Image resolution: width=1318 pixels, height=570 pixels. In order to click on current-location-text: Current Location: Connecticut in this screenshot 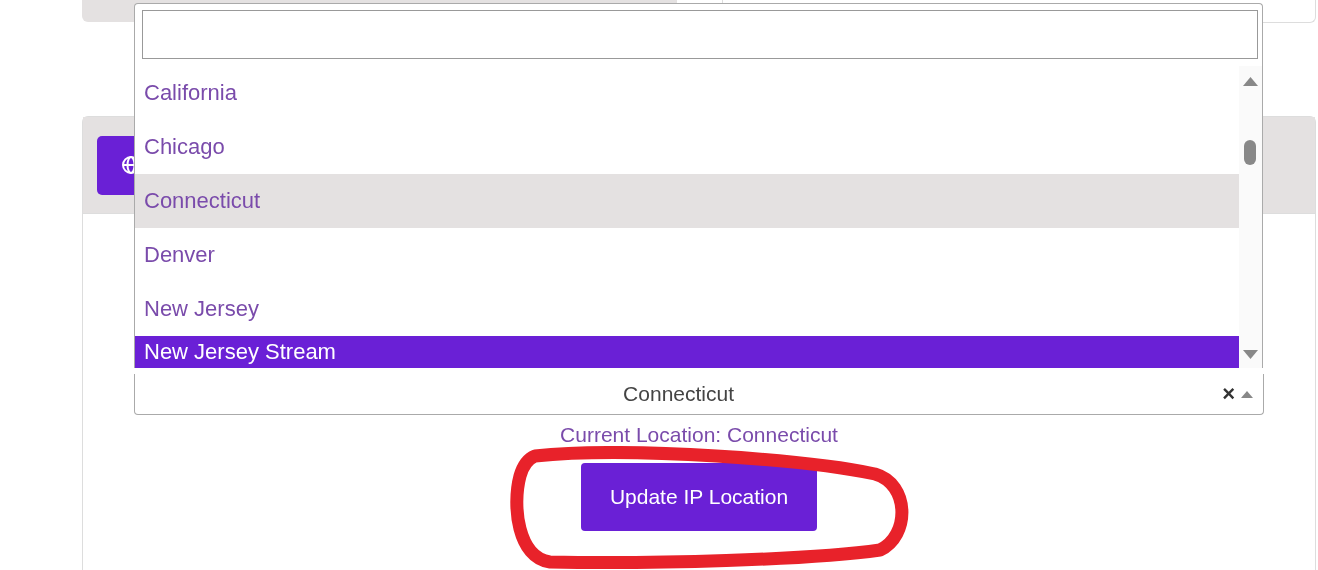, I will do `click(699, 435)`.